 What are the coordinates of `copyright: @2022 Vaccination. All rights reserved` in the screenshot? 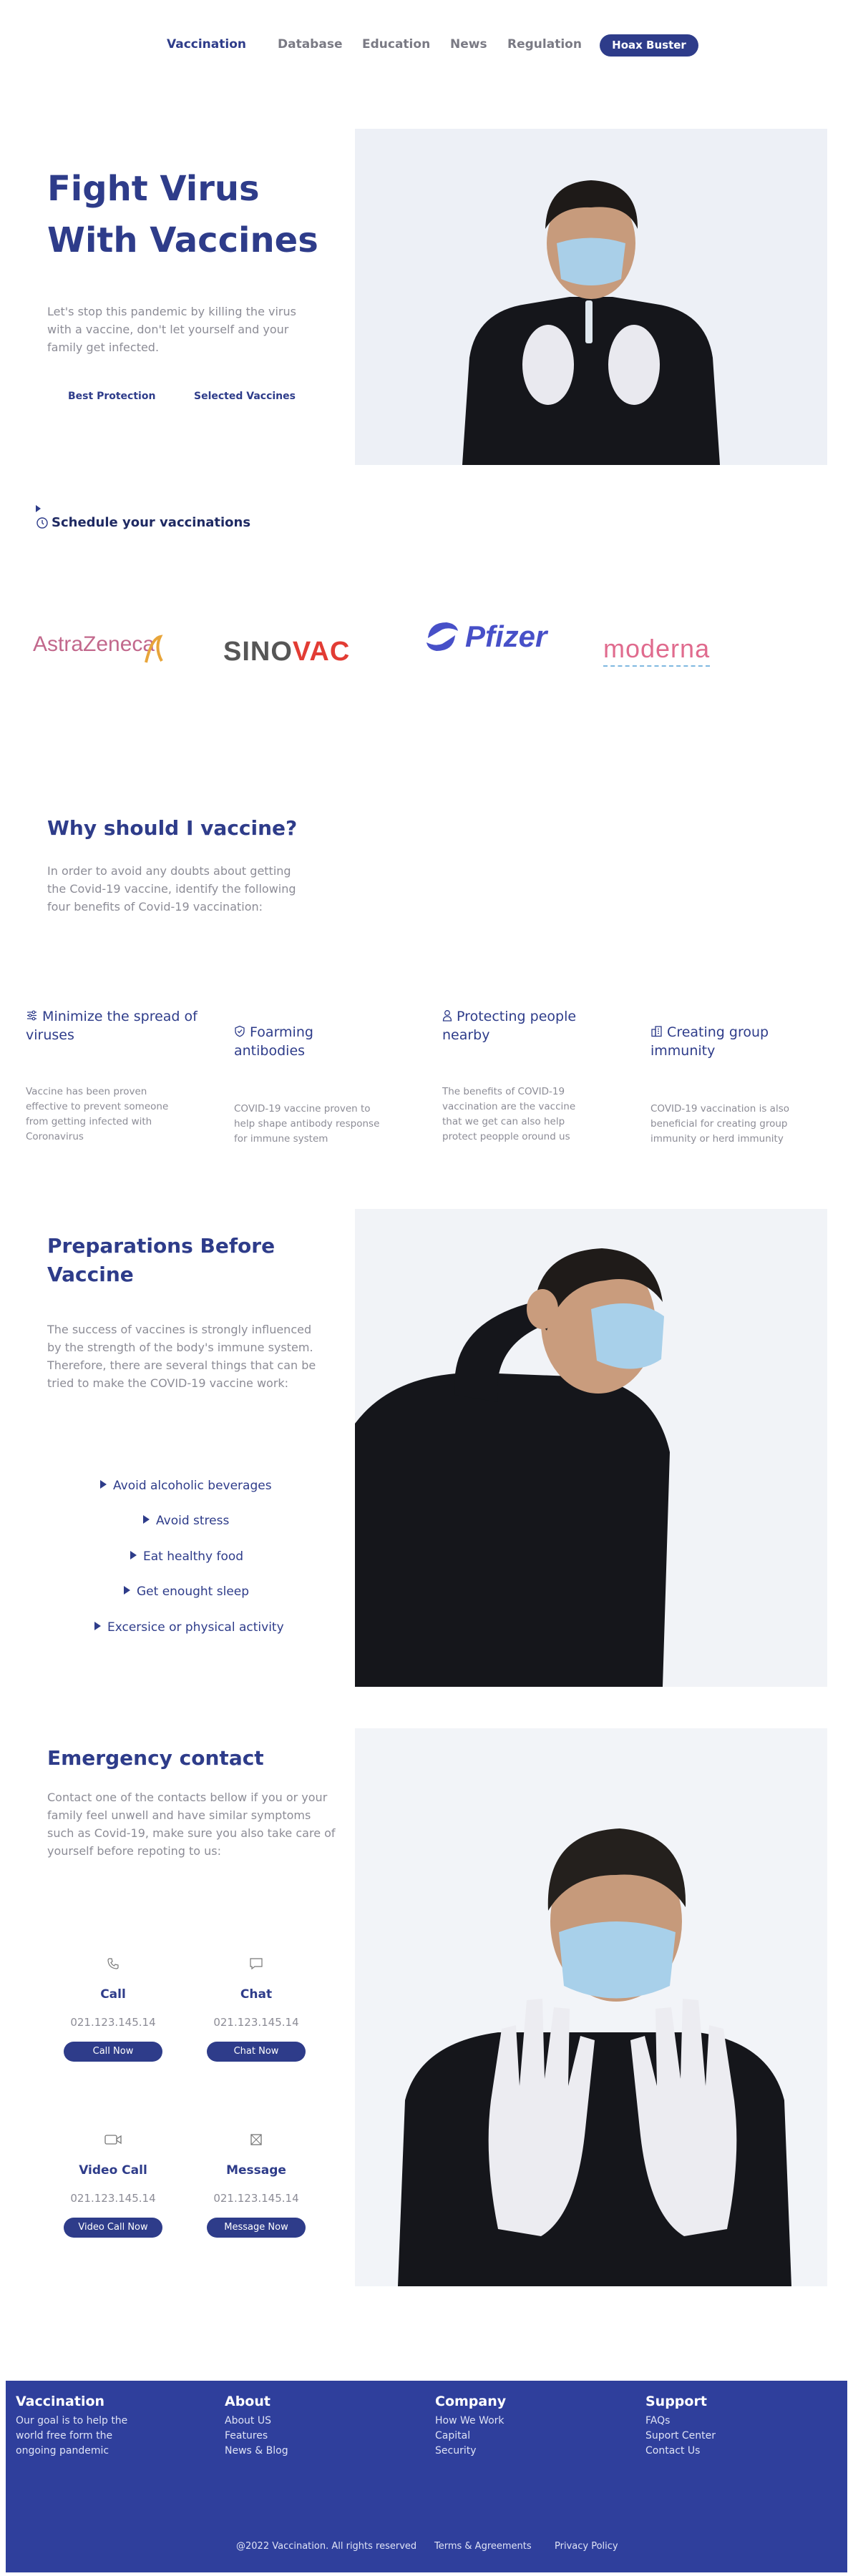 It's located at (326, 2546).